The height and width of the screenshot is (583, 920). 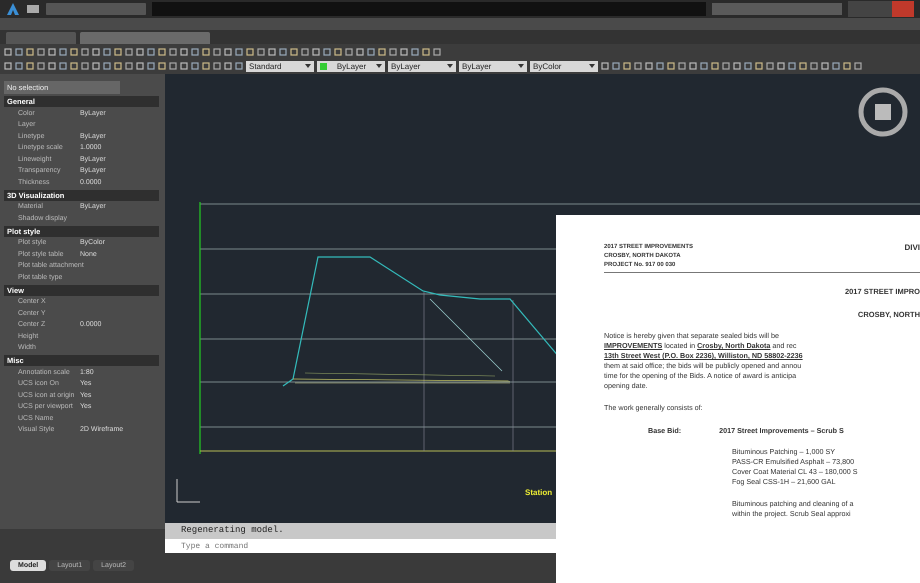 What do you see at coordinates (33, 9) in the screenshot?
I see `quick-access-icon` at bounding box center [33, 9].